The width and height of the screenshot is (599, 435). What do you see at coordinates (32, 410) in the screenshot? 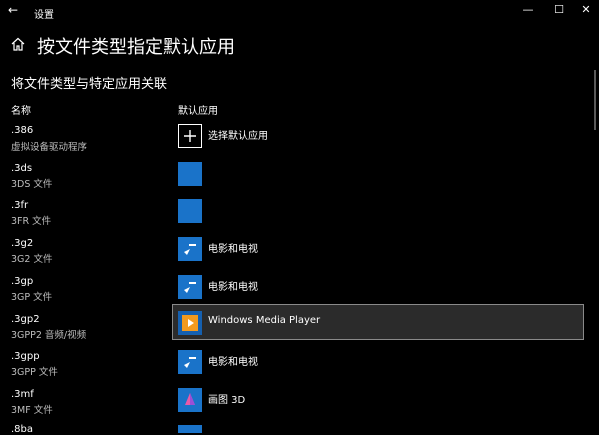
I see `file-description: 3MF 文件` at bounding box center [32, 410].